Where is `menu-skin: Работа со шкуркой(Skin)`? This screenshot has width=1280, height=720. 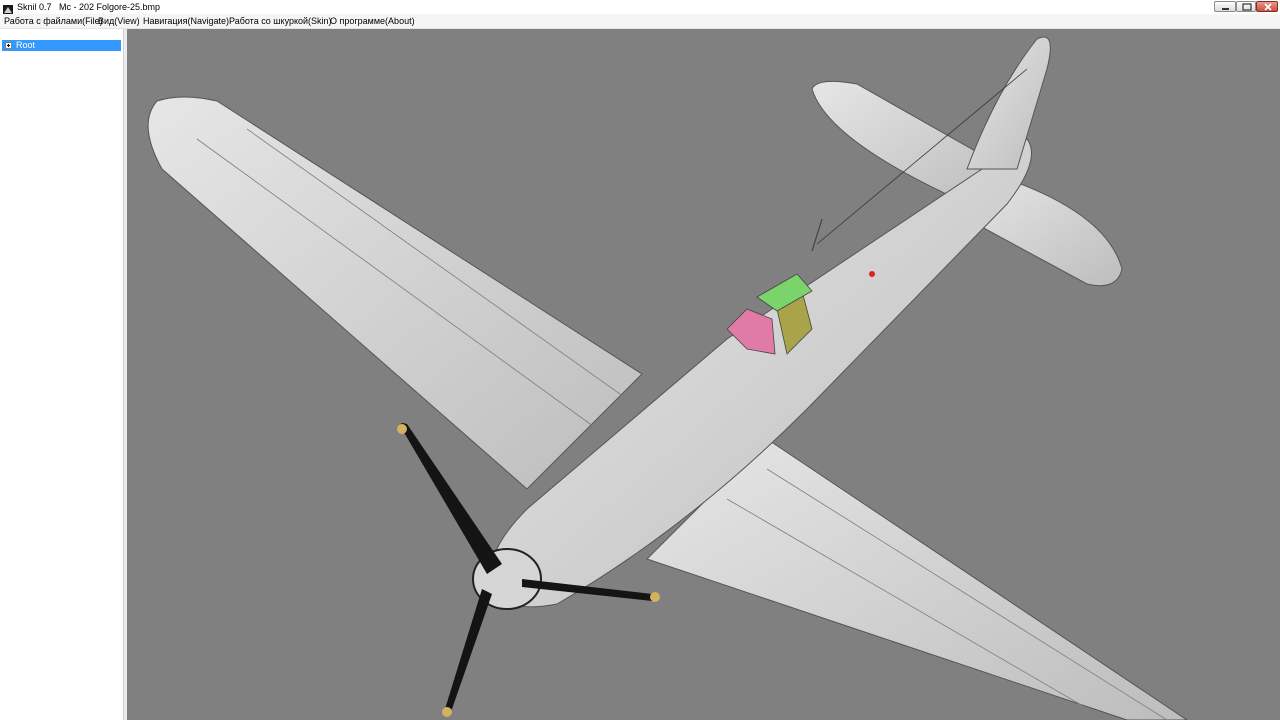
menu-skin: Работа со шкуркой(Skin) is located at coordinates (280, 21).